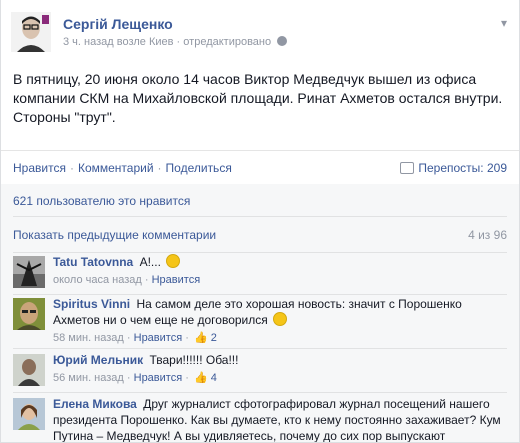  I want to click on globe-icon, so click(282, 41).